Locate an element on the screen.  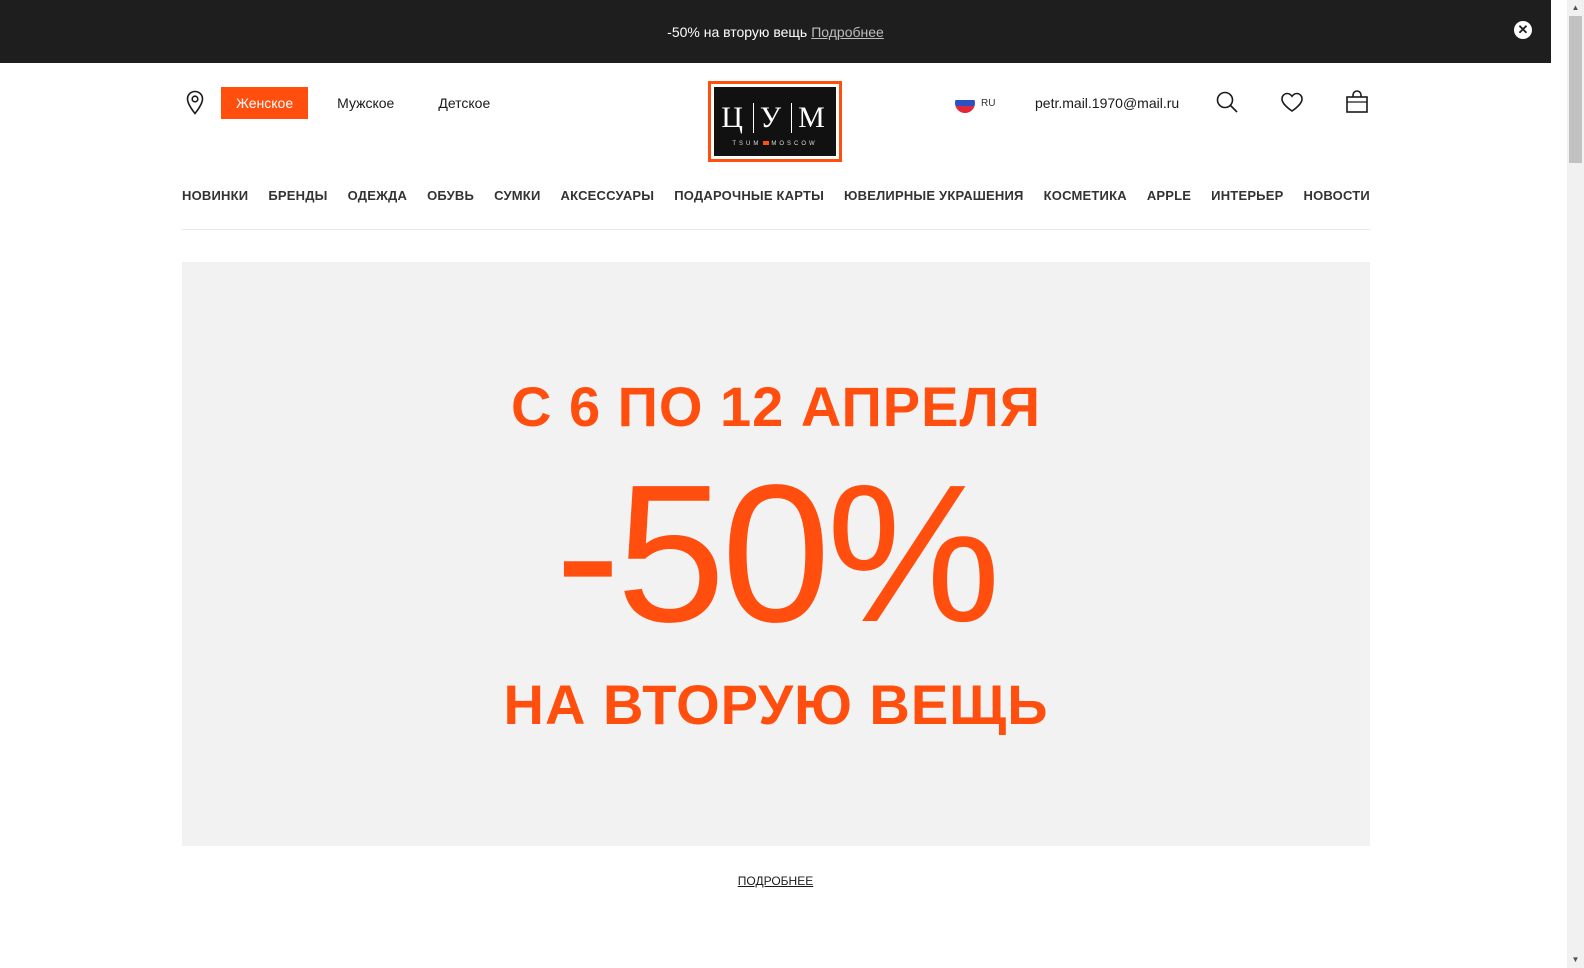
logo-mark: Ц У М TSUM MOSCOW is located at coordinates (775, 121).